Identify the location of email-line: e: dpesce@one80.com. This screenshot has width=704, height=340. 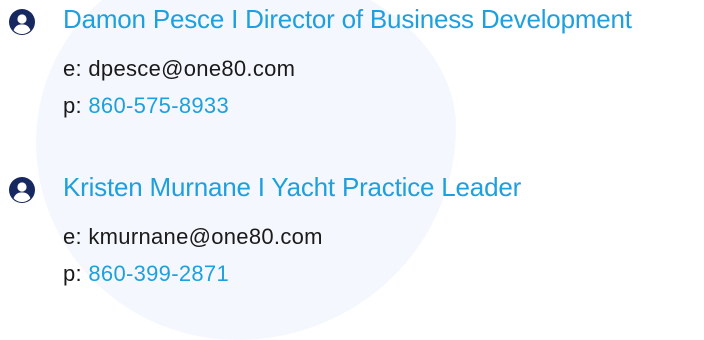
(179, 69).